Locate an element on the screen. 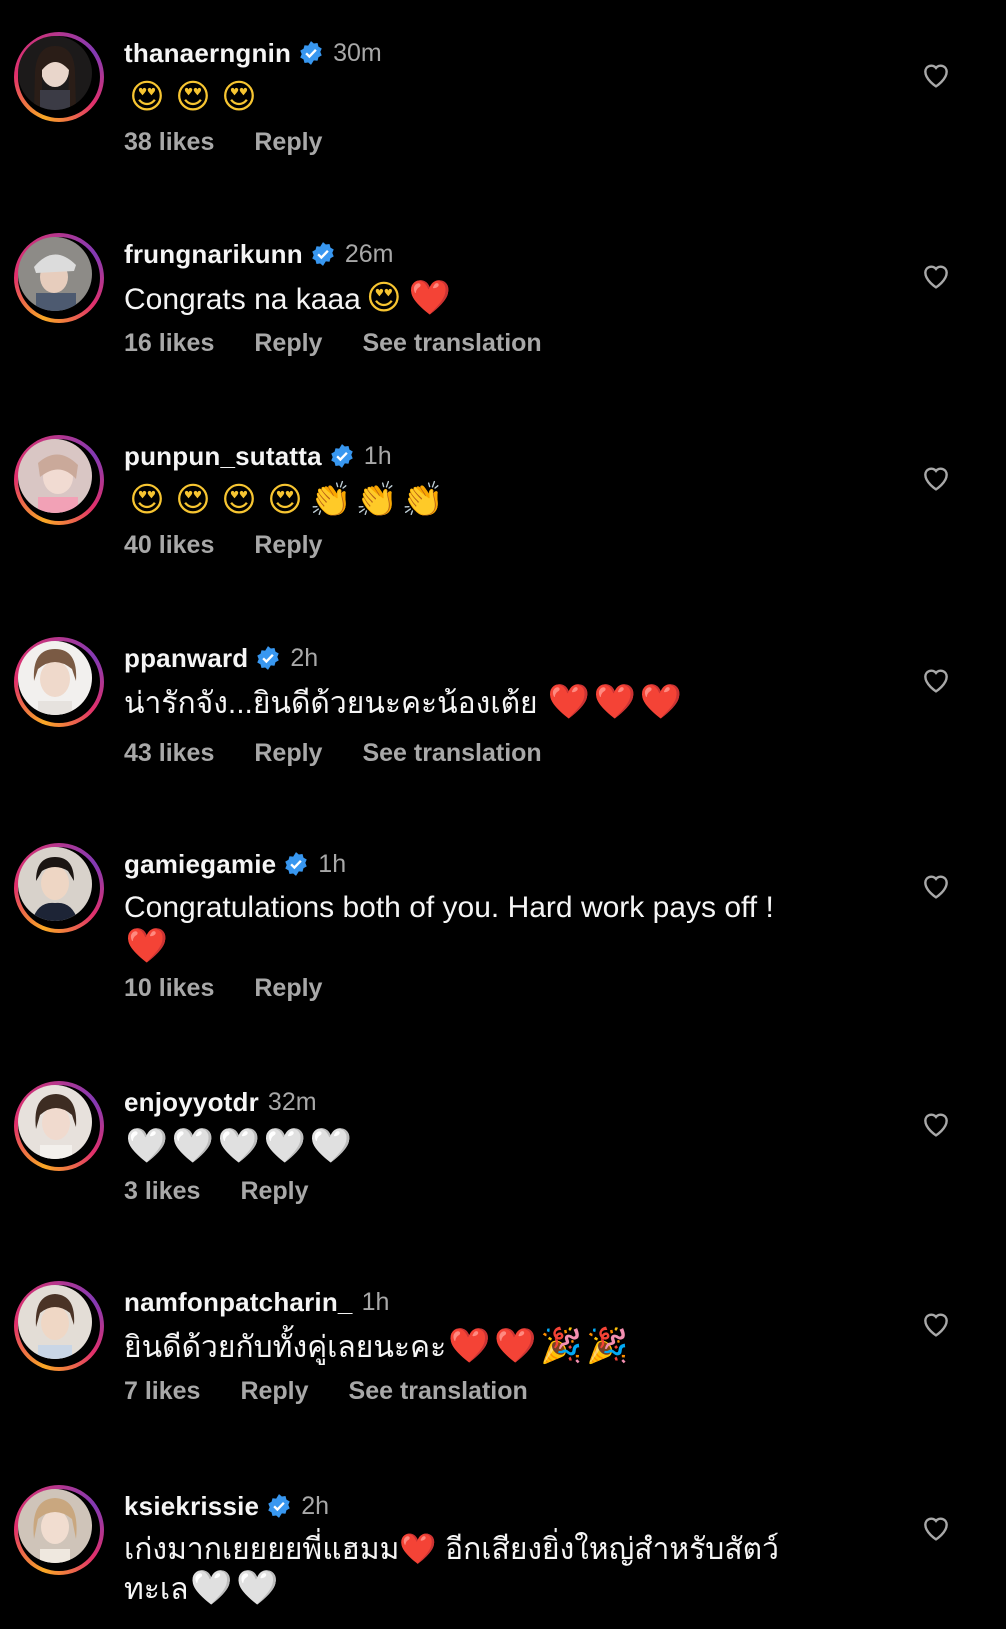  comment-text: 😍 😍 😍 😍 👏 👏 👏 is located at coordinates (504, 501).